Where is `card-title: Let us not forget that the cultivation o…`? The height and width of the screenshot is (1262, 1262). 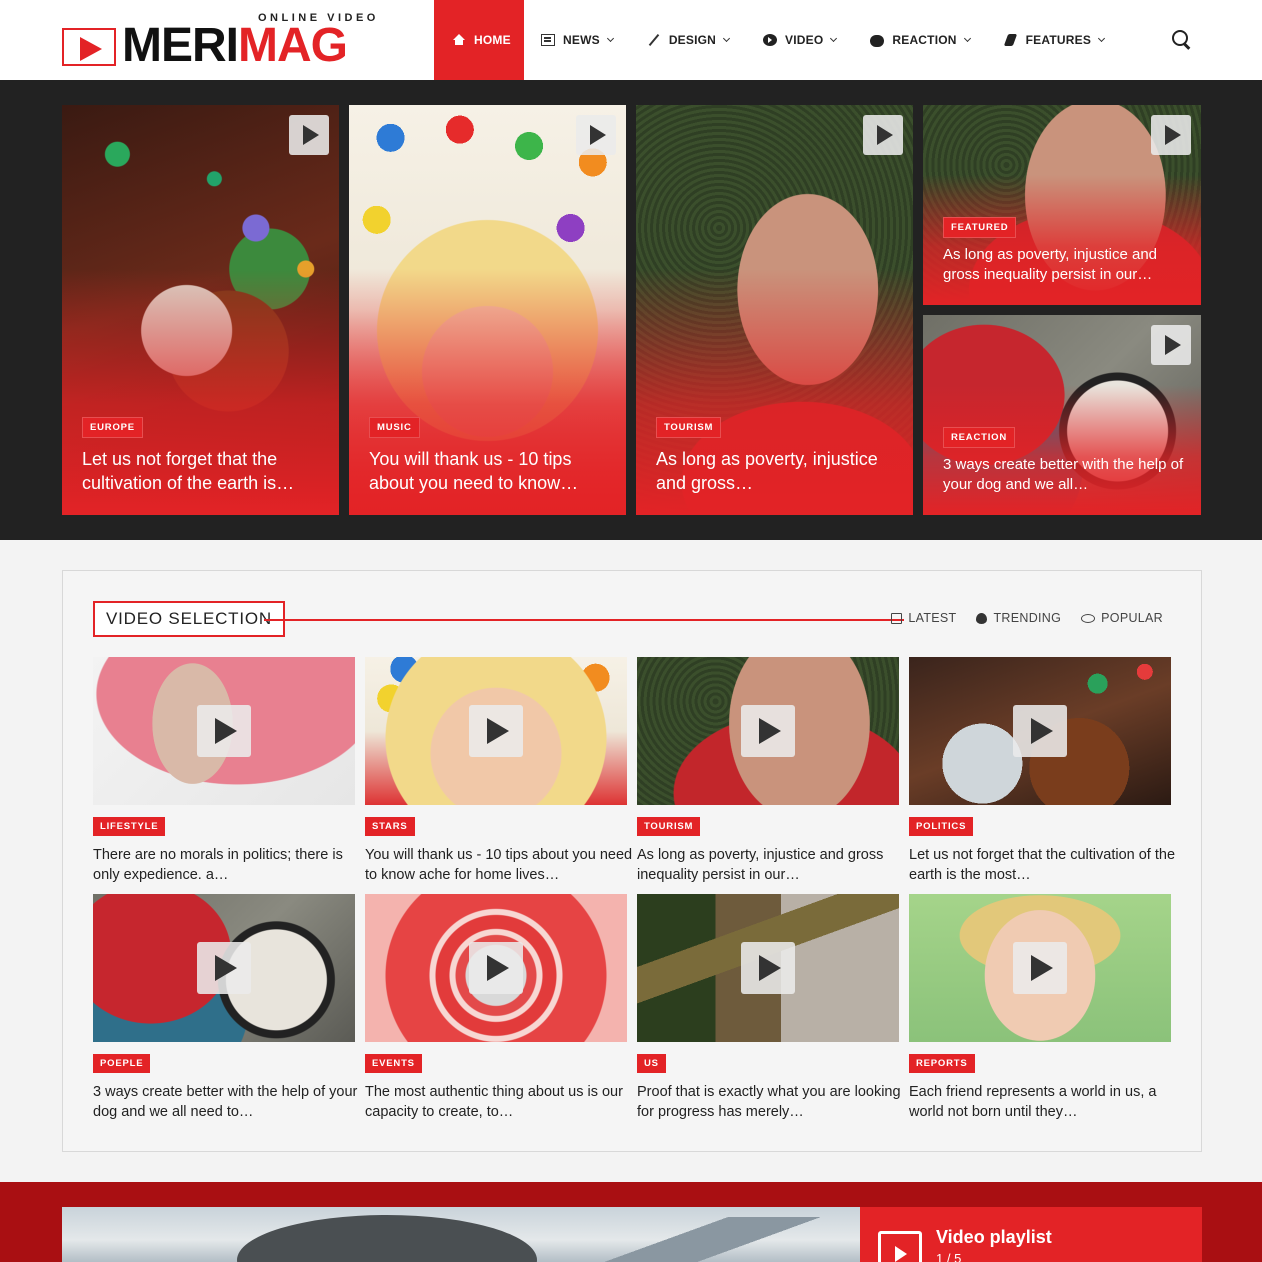
card-title: Let us not forget that the cultivation o… is located at coordinates (202, 471).